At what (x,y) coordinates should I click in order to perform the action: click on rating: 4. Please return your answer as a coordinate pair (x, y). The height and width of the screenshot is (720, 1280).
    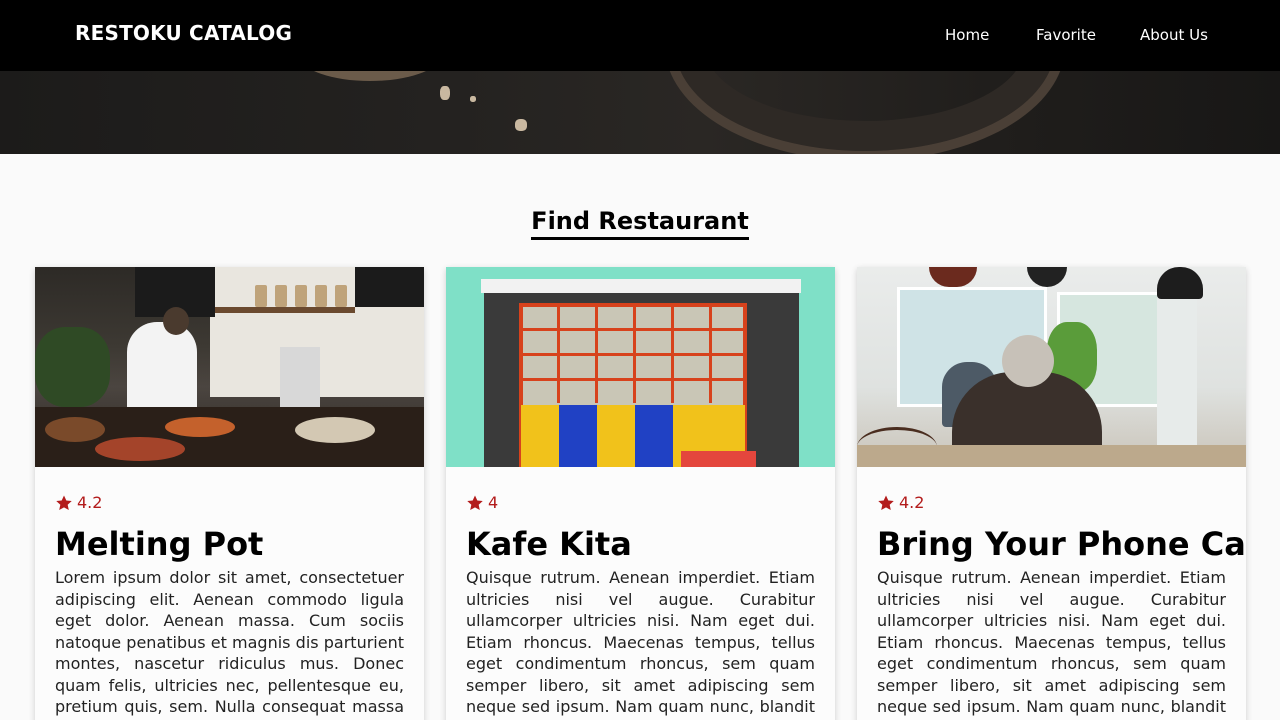
    Looking at the image, I should click on (482, 502).